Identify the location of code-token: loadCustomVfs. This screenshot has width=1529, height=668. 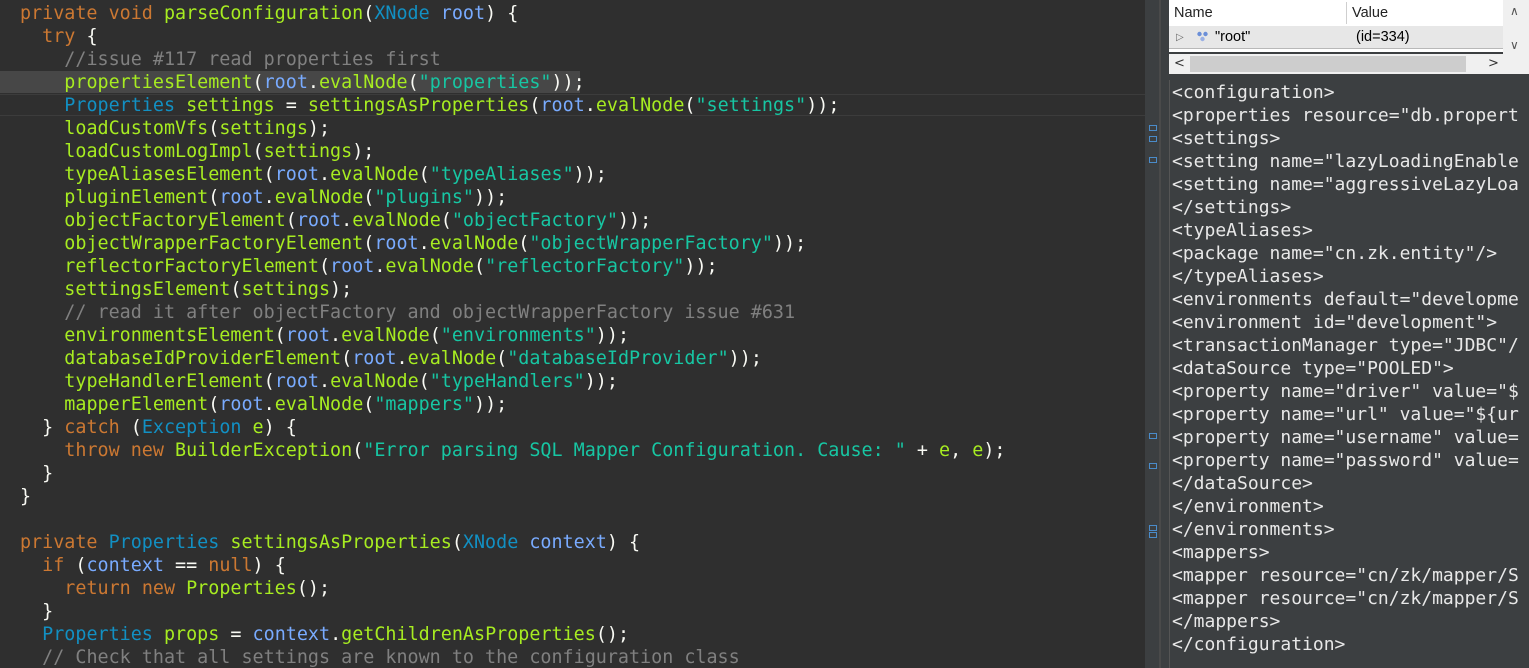
(136, 128).